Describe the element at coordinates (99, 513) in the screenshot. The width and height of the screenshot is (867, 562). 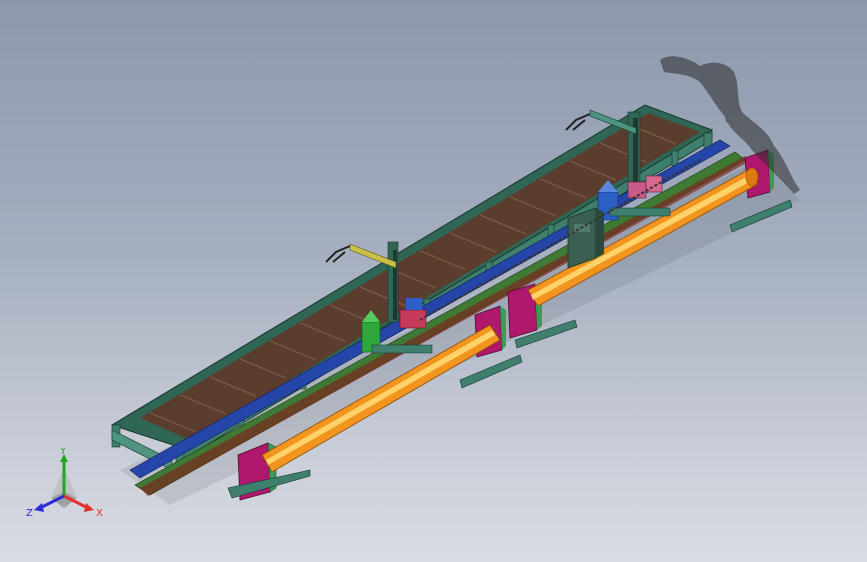
I see `x-axis-label: X` at that location.